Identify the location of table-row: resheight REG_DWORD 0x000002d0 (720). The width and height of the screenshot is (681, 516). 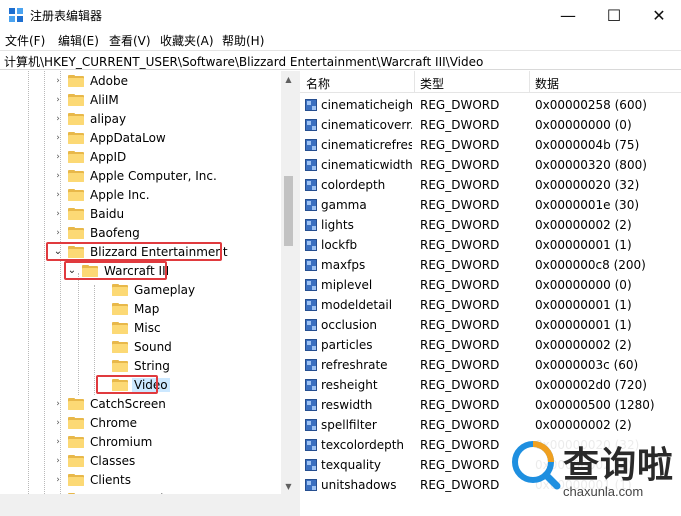
(490, 385).